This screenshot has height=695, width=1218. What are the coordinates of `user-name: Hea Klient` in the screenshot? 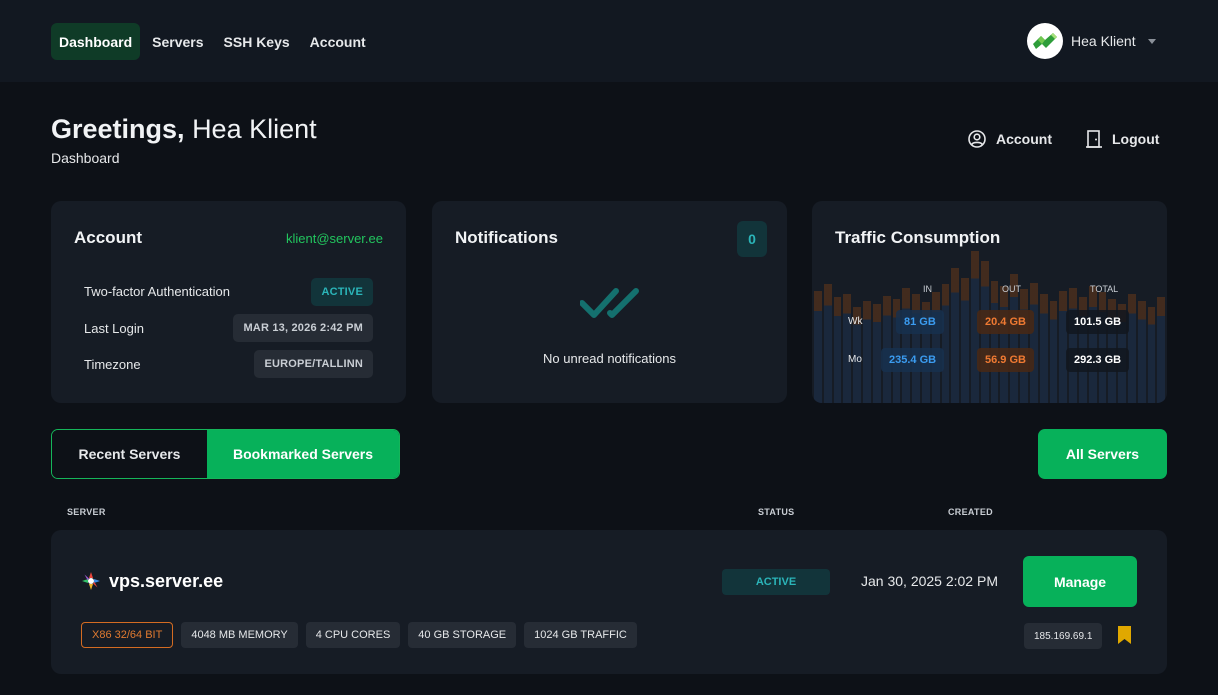 It's located at (1103, 41).